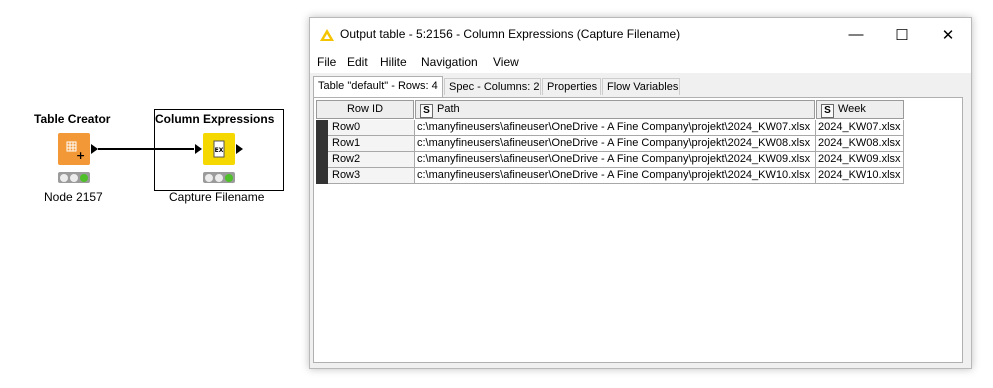 The width and height of the screenshot is (993, 388). What do you see at coordinates (357, 62) in the screenshot?
I see `menu-edit: Edit` at bounding box center [357, 62].